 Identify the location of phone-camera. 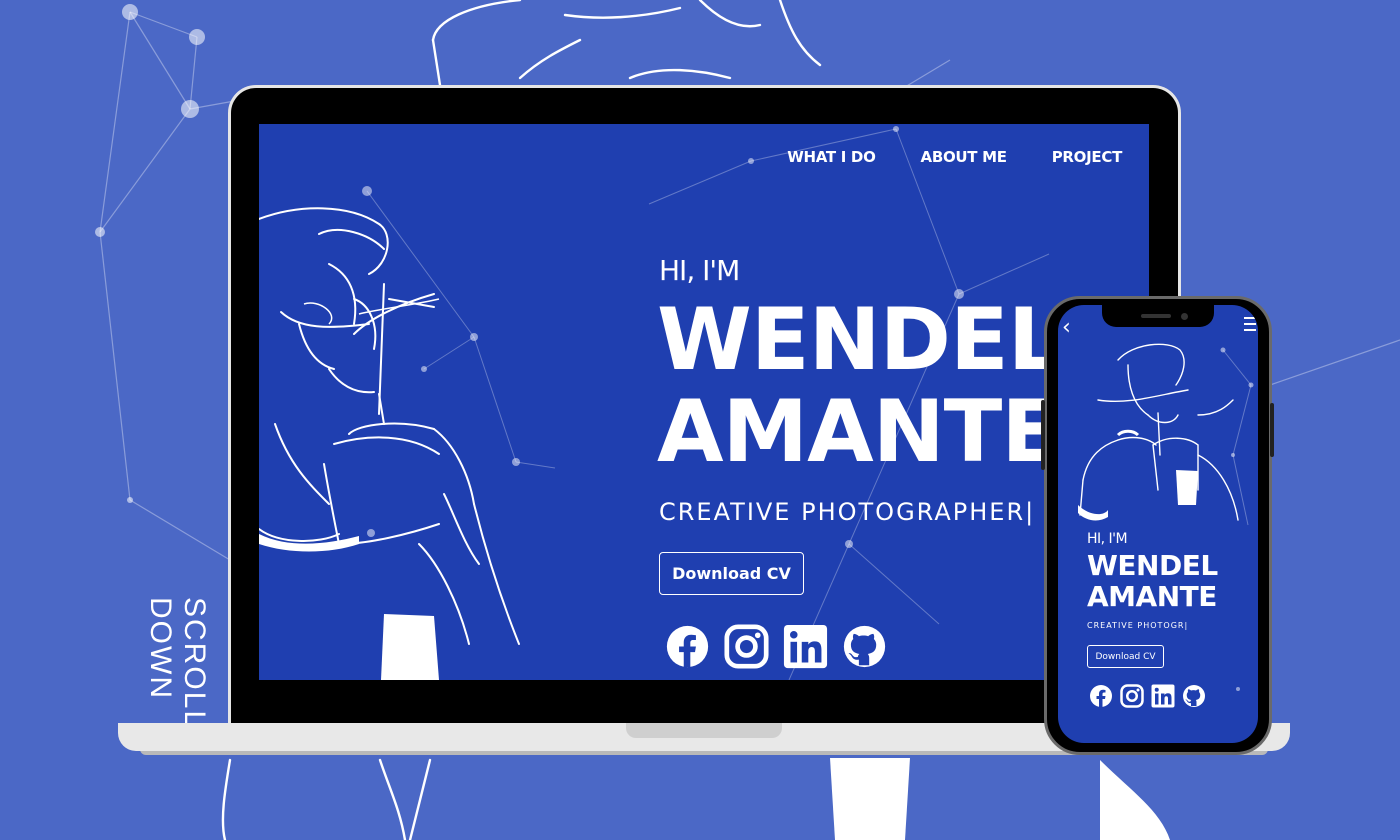
(1184, 316).